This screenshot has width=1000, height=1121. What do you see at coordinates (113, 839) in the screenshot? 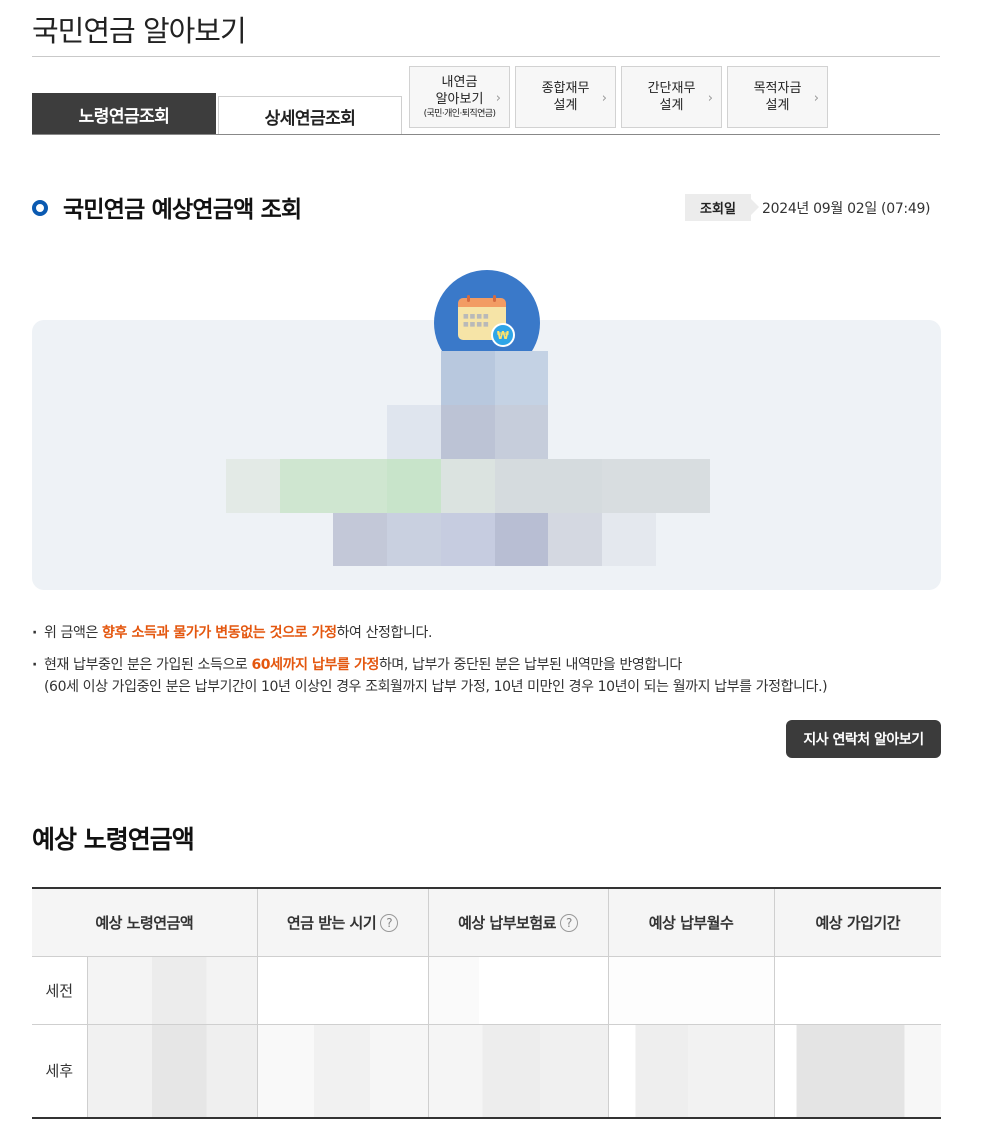
I see `pension-table-title: 예상 노령연금액` at bounding box center [113, 839].